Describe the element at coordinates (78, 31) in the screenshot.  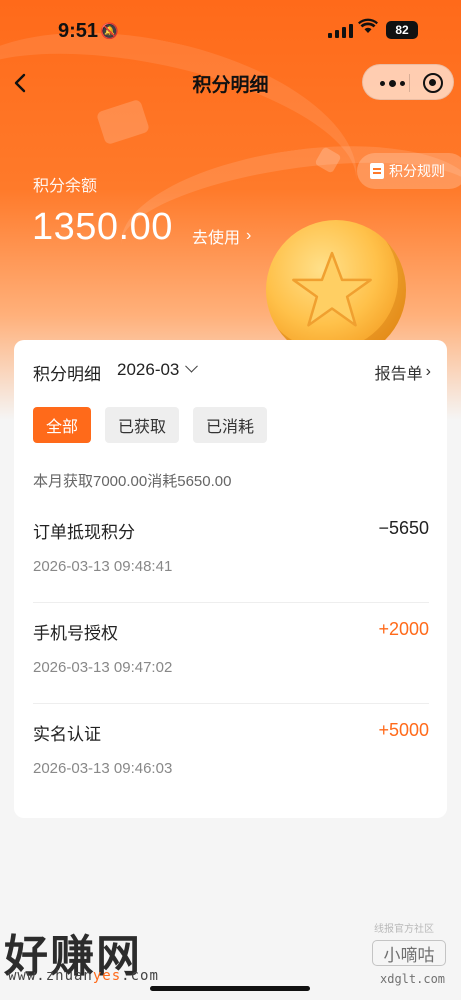
I see `status-time: 9:51` at that location.